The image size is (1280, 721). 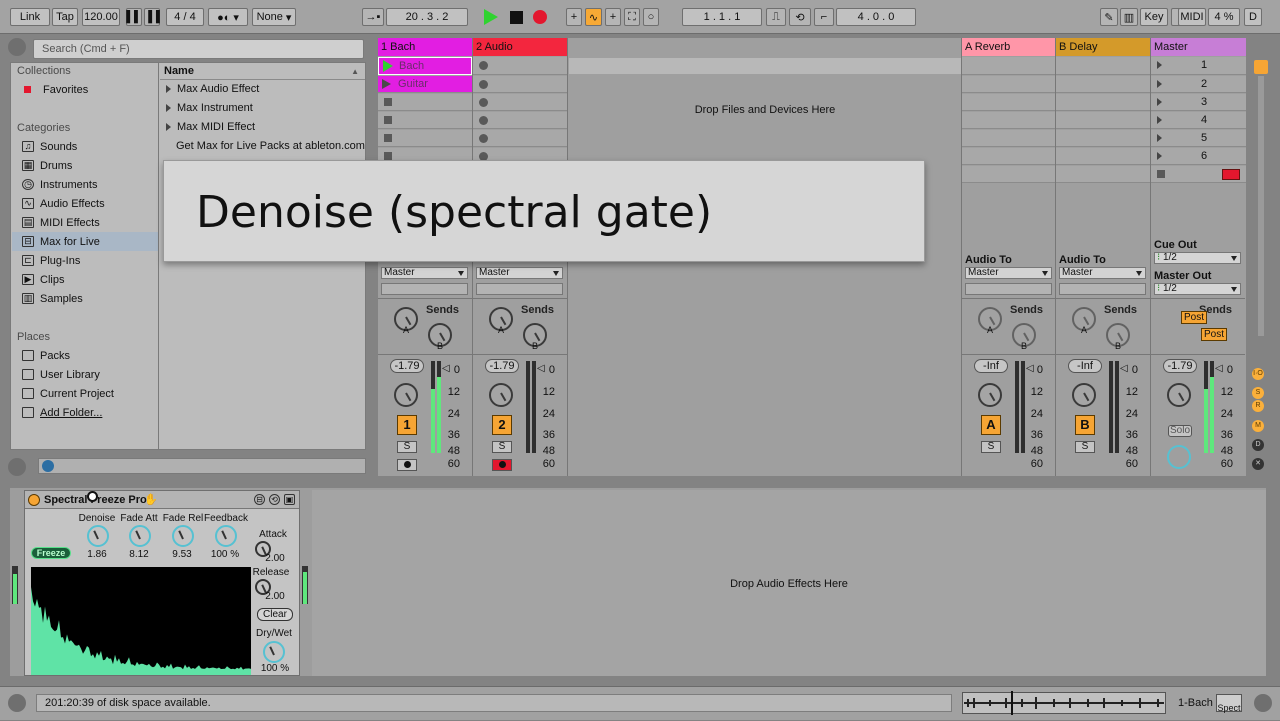 What do you see at coordinates (48, 466) in the screenshot?
I see `headphones-icon` at bounding box center [48, 466].